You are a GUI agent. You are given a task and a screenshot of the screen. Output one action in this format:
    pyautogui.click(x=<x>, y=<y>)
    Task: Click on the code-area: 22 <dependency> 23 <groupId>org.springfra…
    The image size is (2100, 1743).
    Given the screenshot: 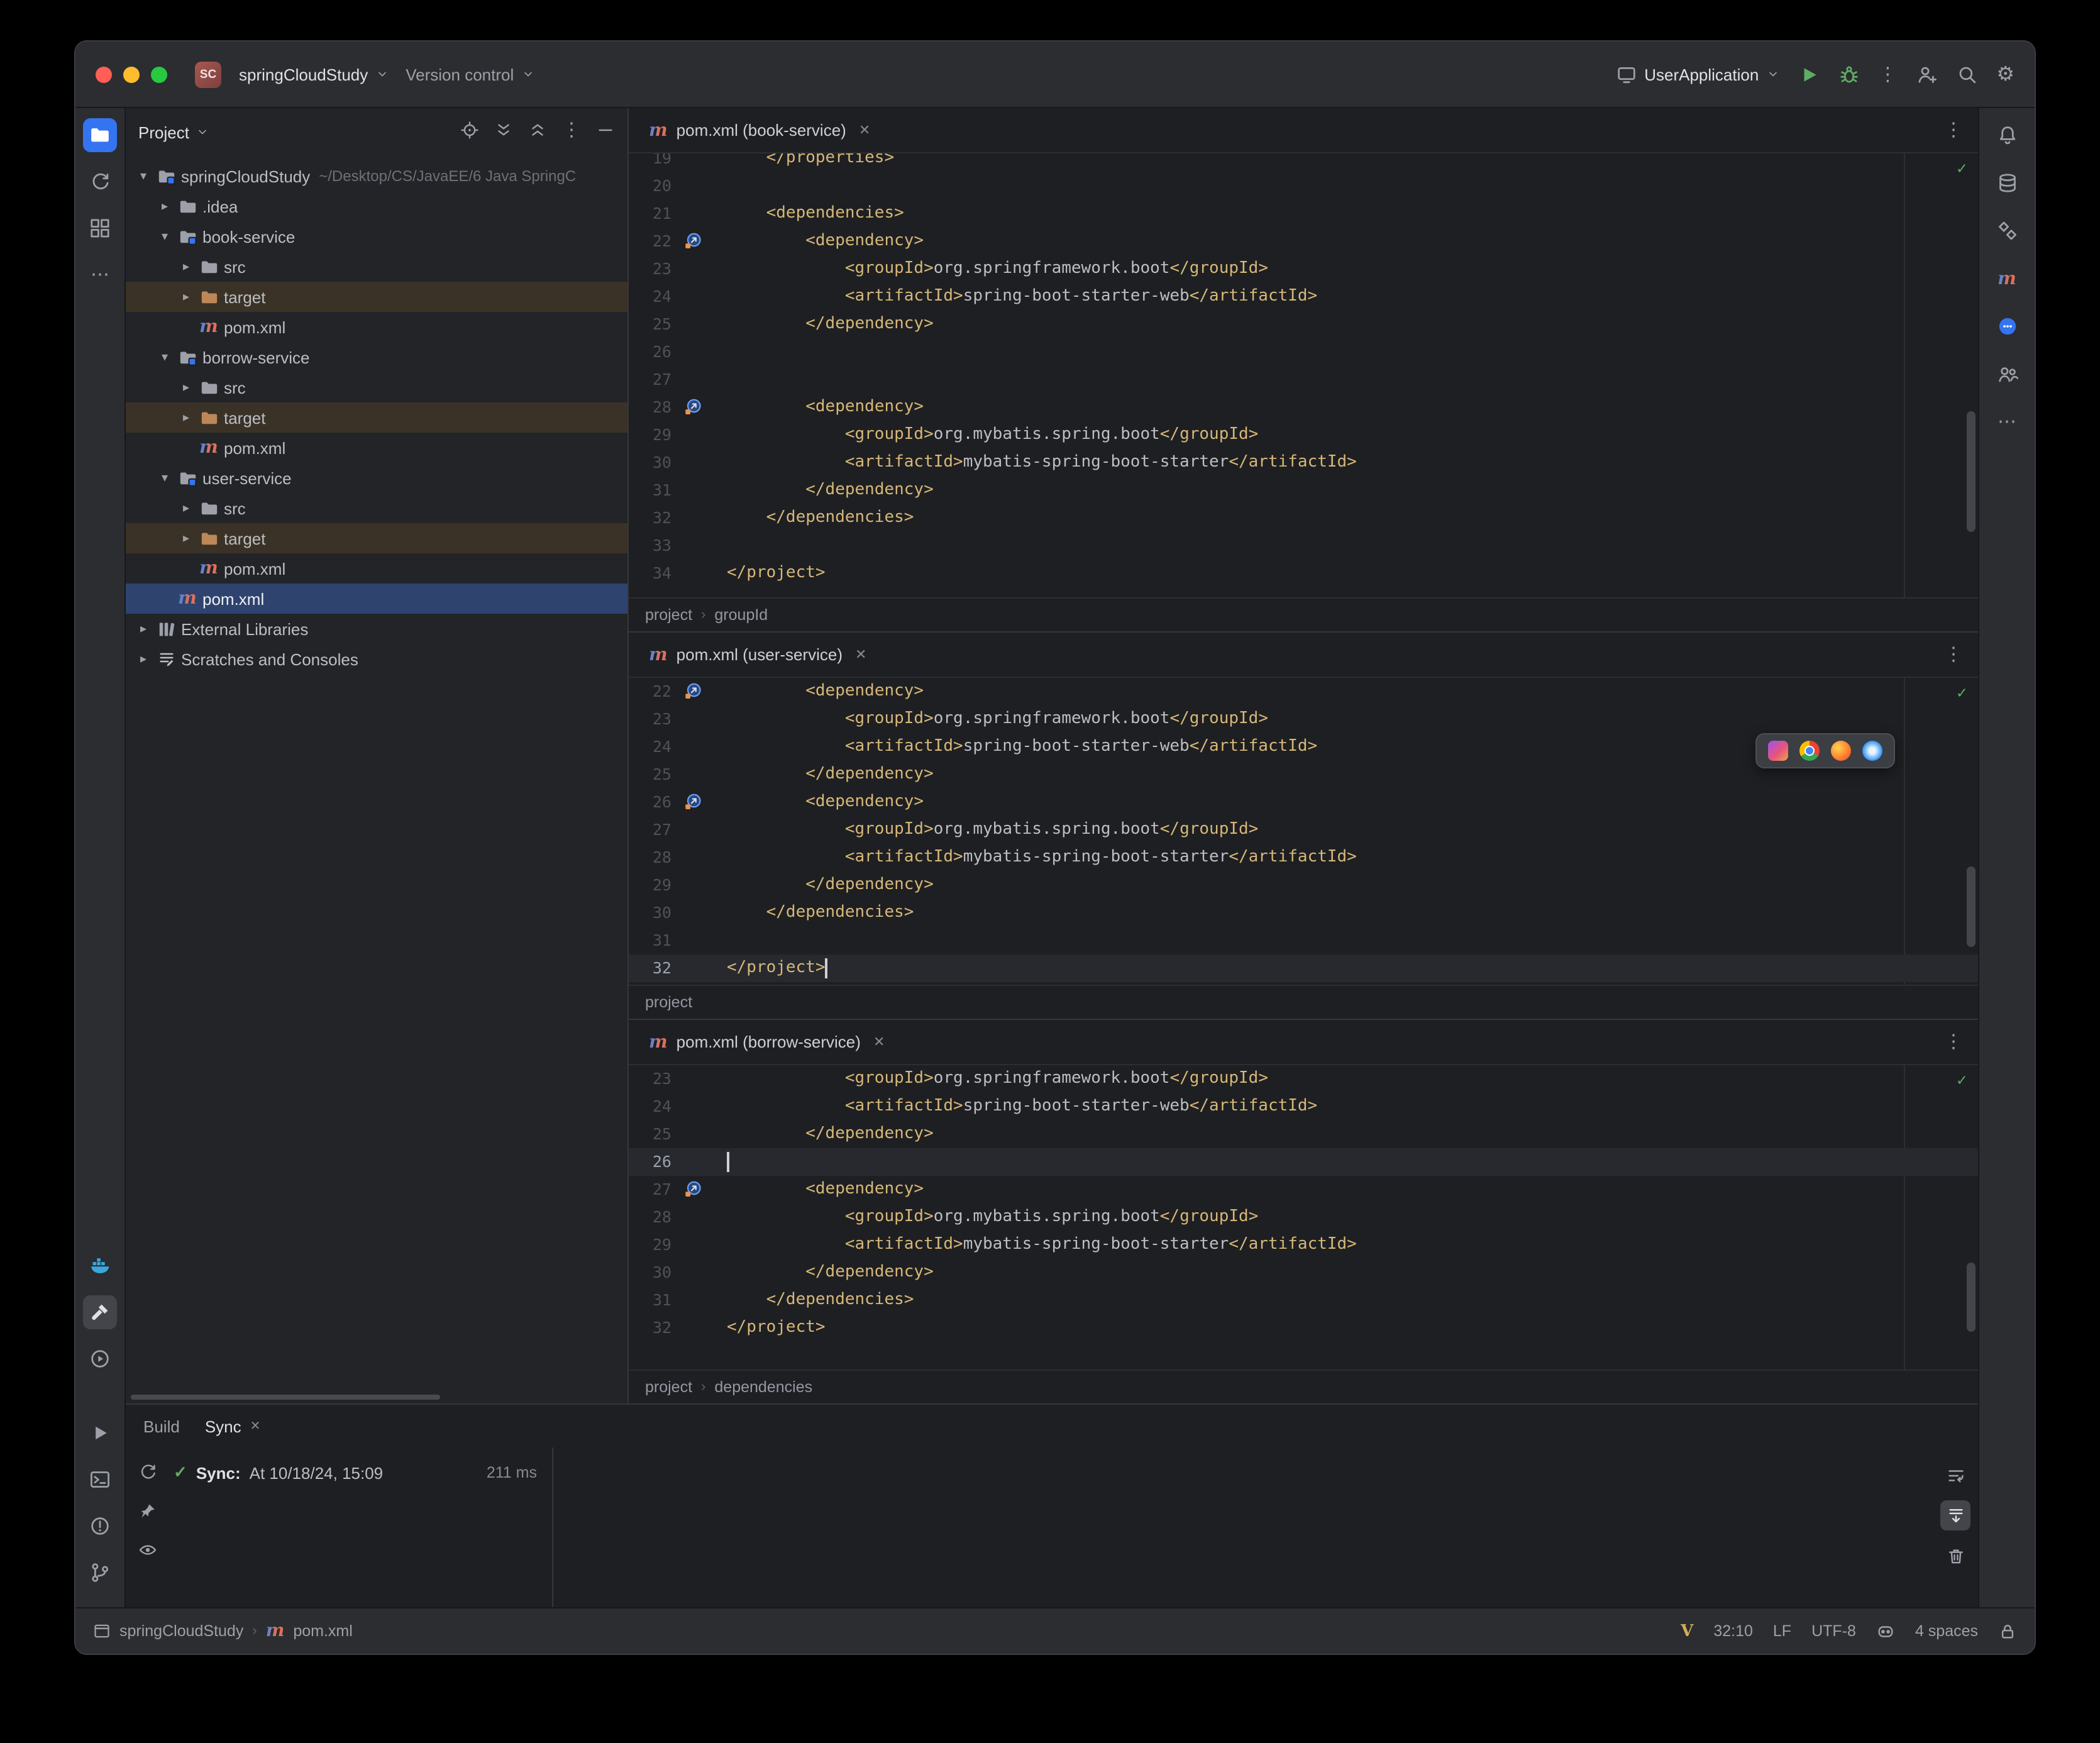 What is the action you would take?
    pyautogui.click(x=1303, y=831)
    